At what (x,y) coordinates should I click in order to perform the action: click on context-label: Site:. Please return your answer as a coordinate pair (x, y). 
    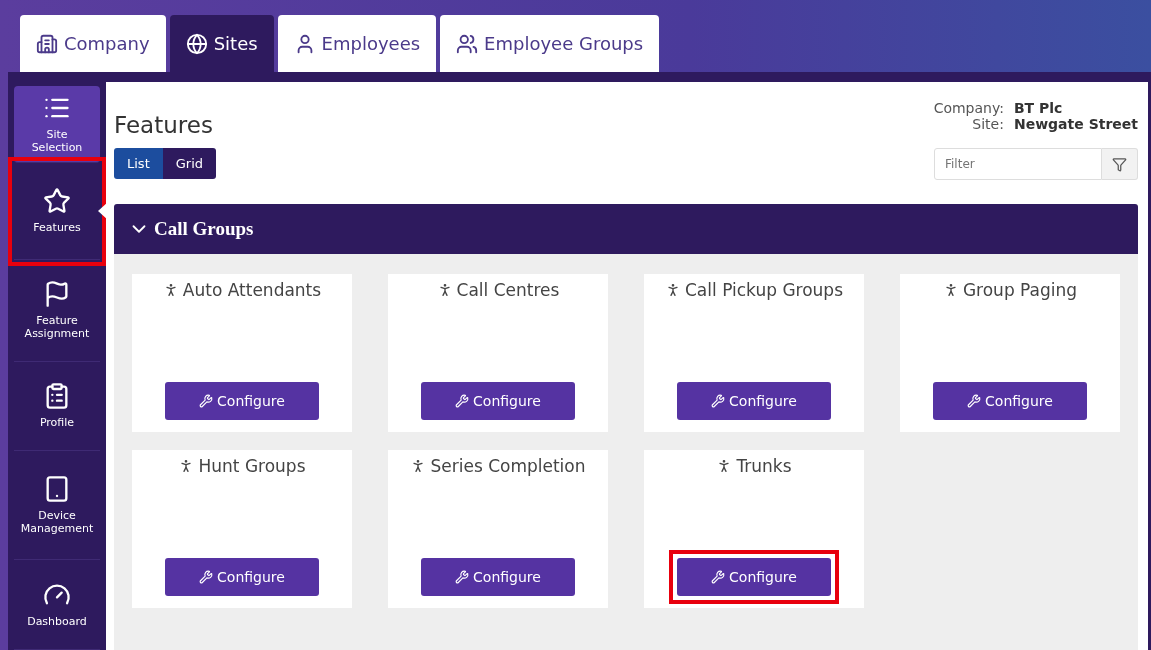
    Looking at the image, I should click on (987, 124).